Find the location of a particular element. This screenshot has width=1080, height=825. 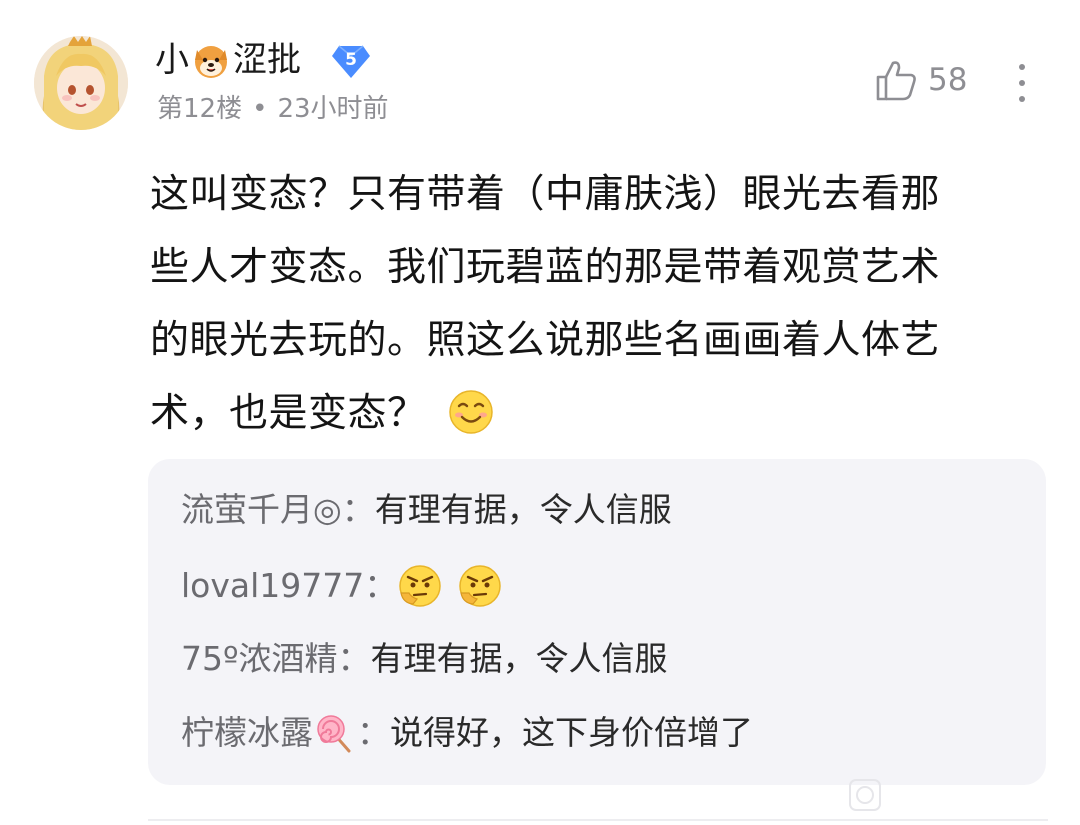

reply-author: 75º浓酒精 is located at coordinates (259, 659).